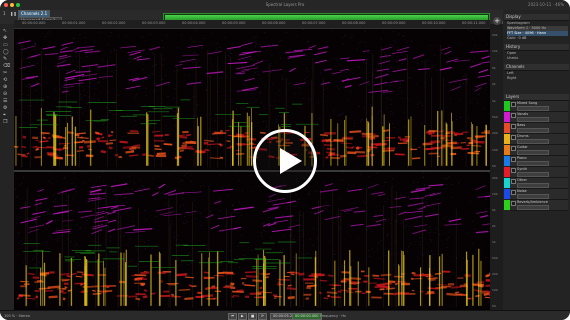 Image resolution: width=570 pixels, height=320 pixels. Describe the element at coordinates (434, 23) in the screenshot. I see `ruler-tick-label: 00:00:10.000` at that location.